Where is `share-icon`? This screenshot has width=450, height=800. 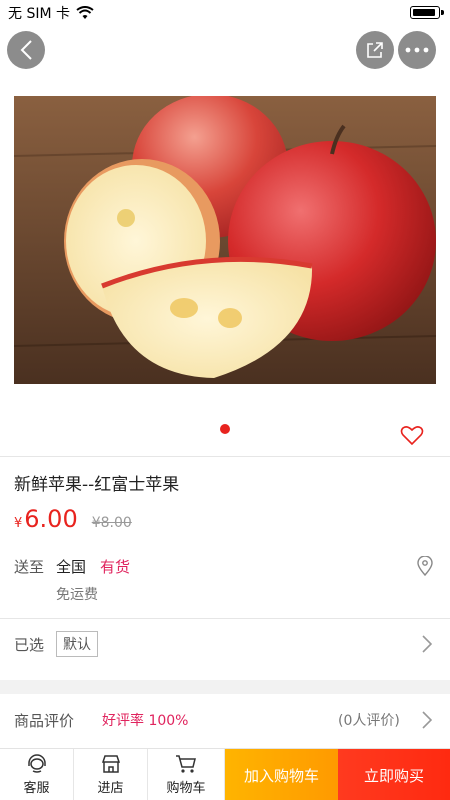
share-icon is located at coordinates (375, 50).